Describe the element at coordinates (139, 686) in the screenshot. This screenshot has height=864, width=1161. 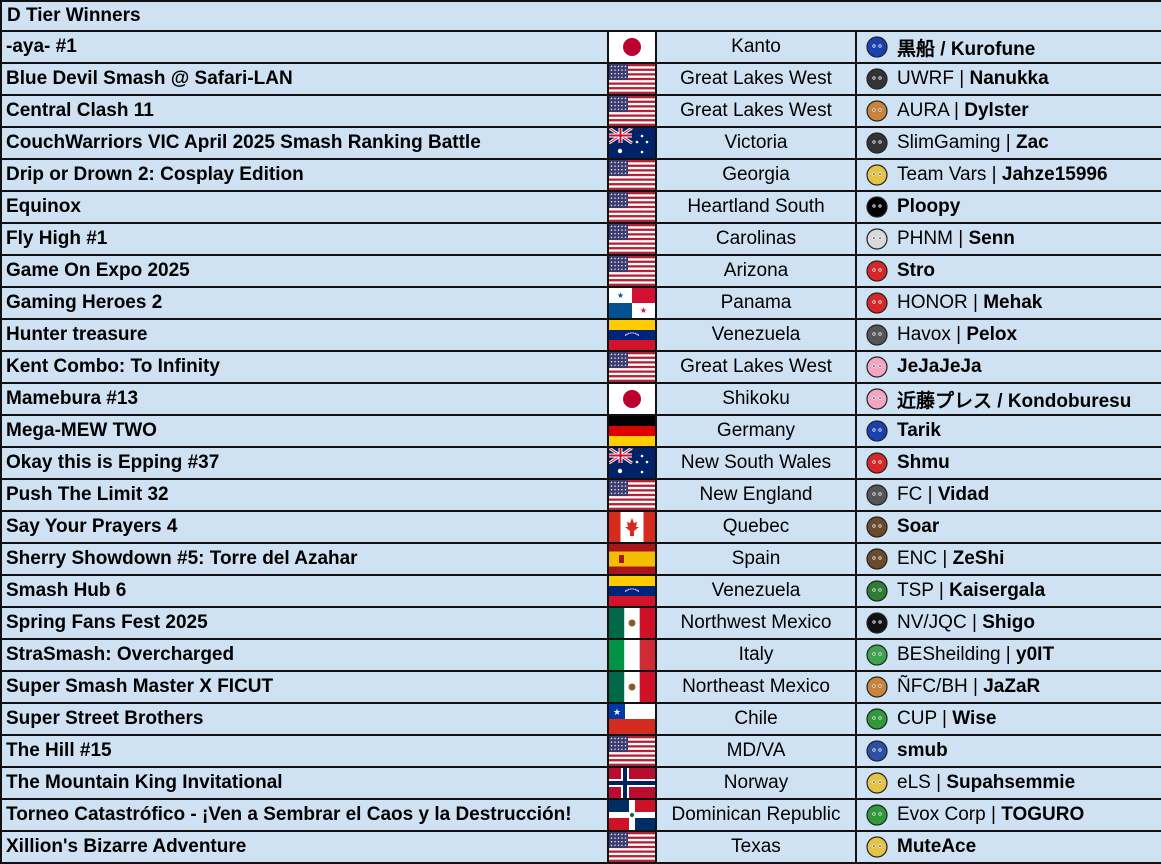
I see `tournament-name-text: Super Smash Master X FICUT` at that location.